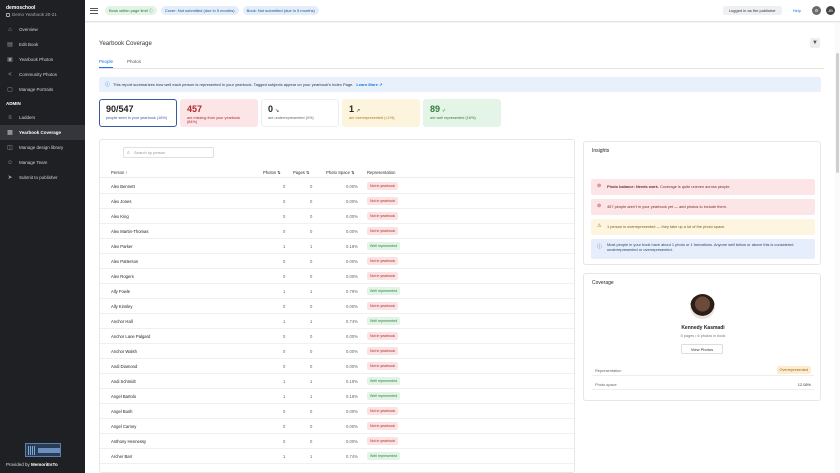  What do you see at coordinates (42, 29) in the screenshot?
I see `sidebar-item-overview: ⌂ Overview` at bounding box center [42, 29].